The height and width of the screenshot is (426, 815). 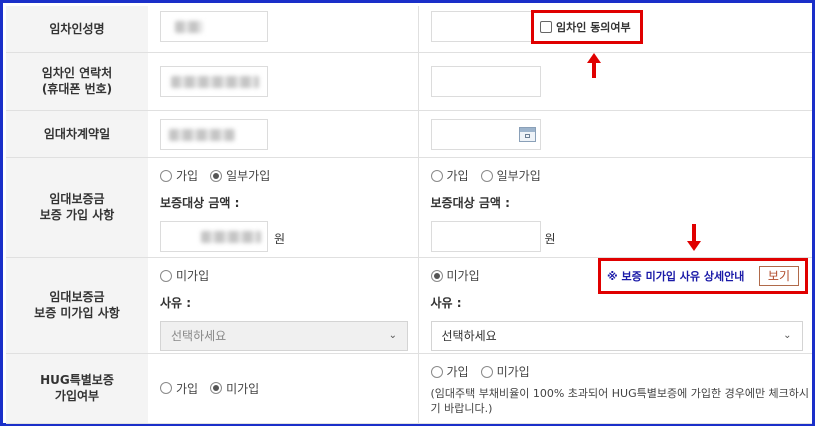 I want to click on arrow-up-icon, so click(x=594, y=66).